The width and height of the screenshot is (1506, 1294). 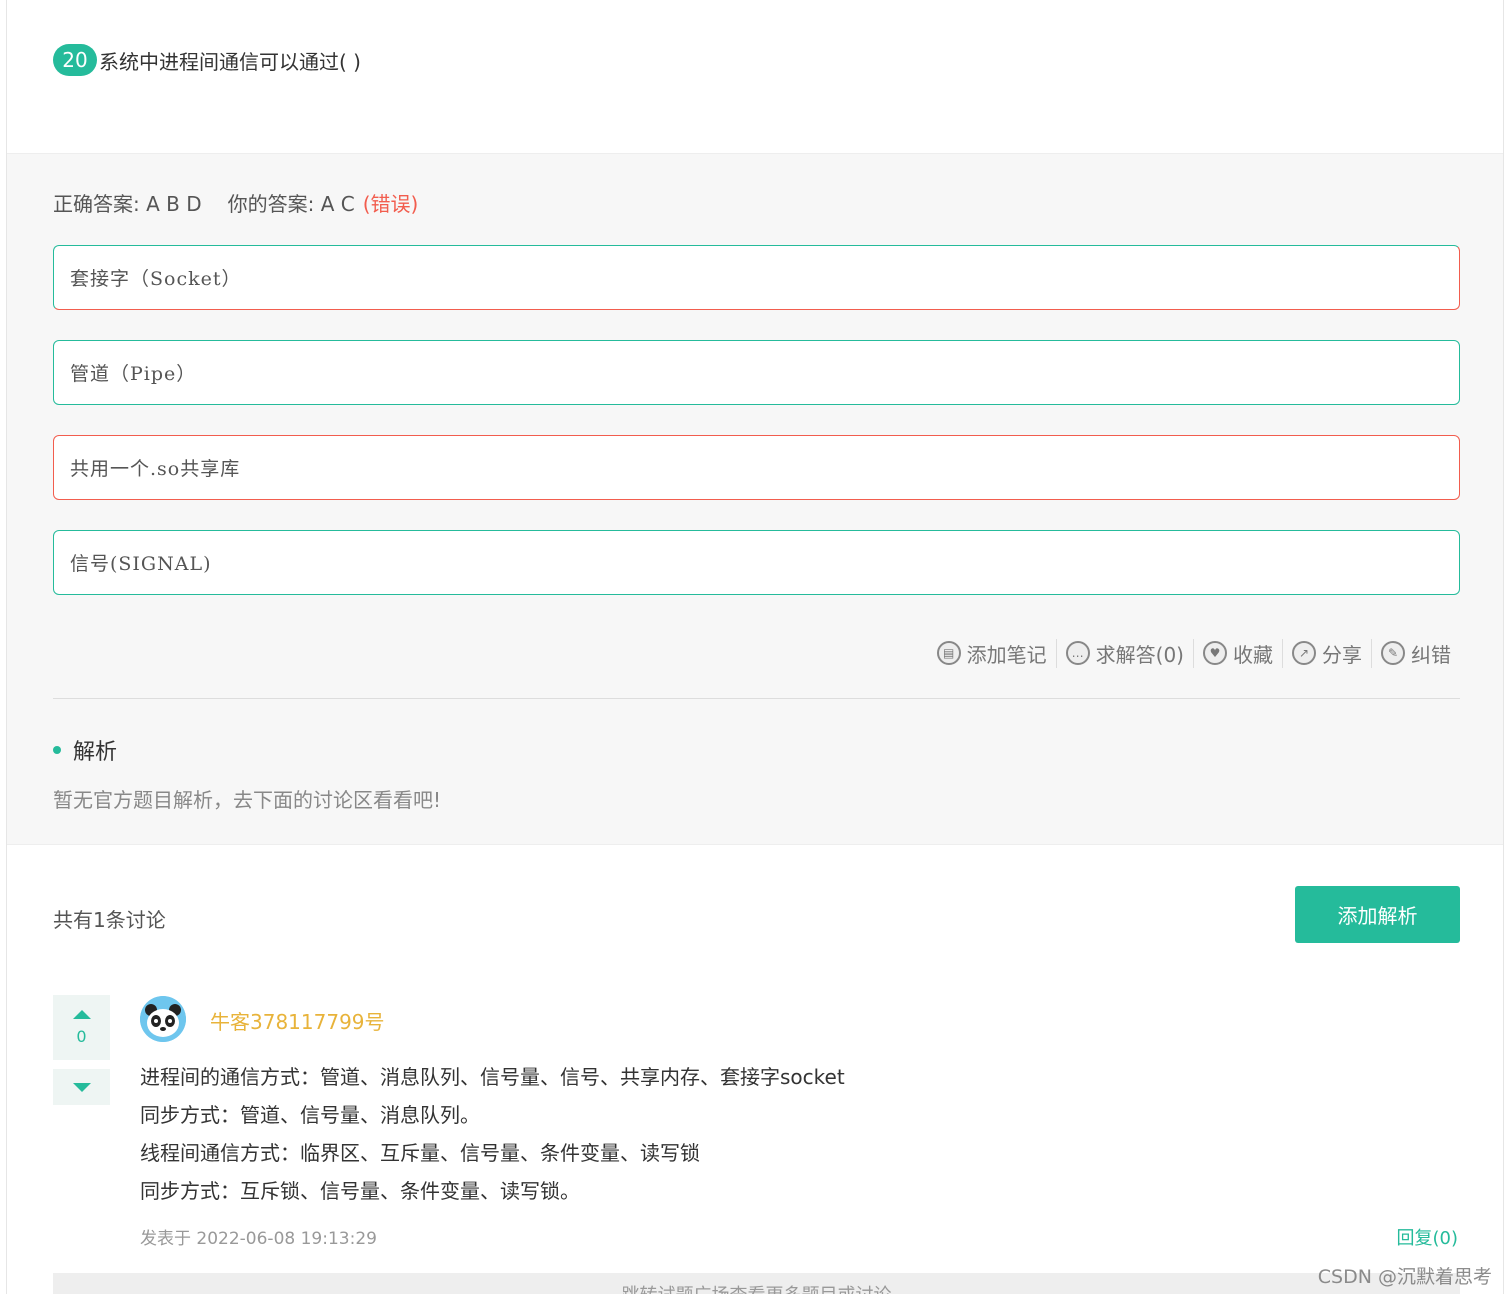 What do you see at coordinates (127, 204) in the screenshot?
I see `correct-answer-label: 正确答案: A B D` at bounding box center [127, 204].